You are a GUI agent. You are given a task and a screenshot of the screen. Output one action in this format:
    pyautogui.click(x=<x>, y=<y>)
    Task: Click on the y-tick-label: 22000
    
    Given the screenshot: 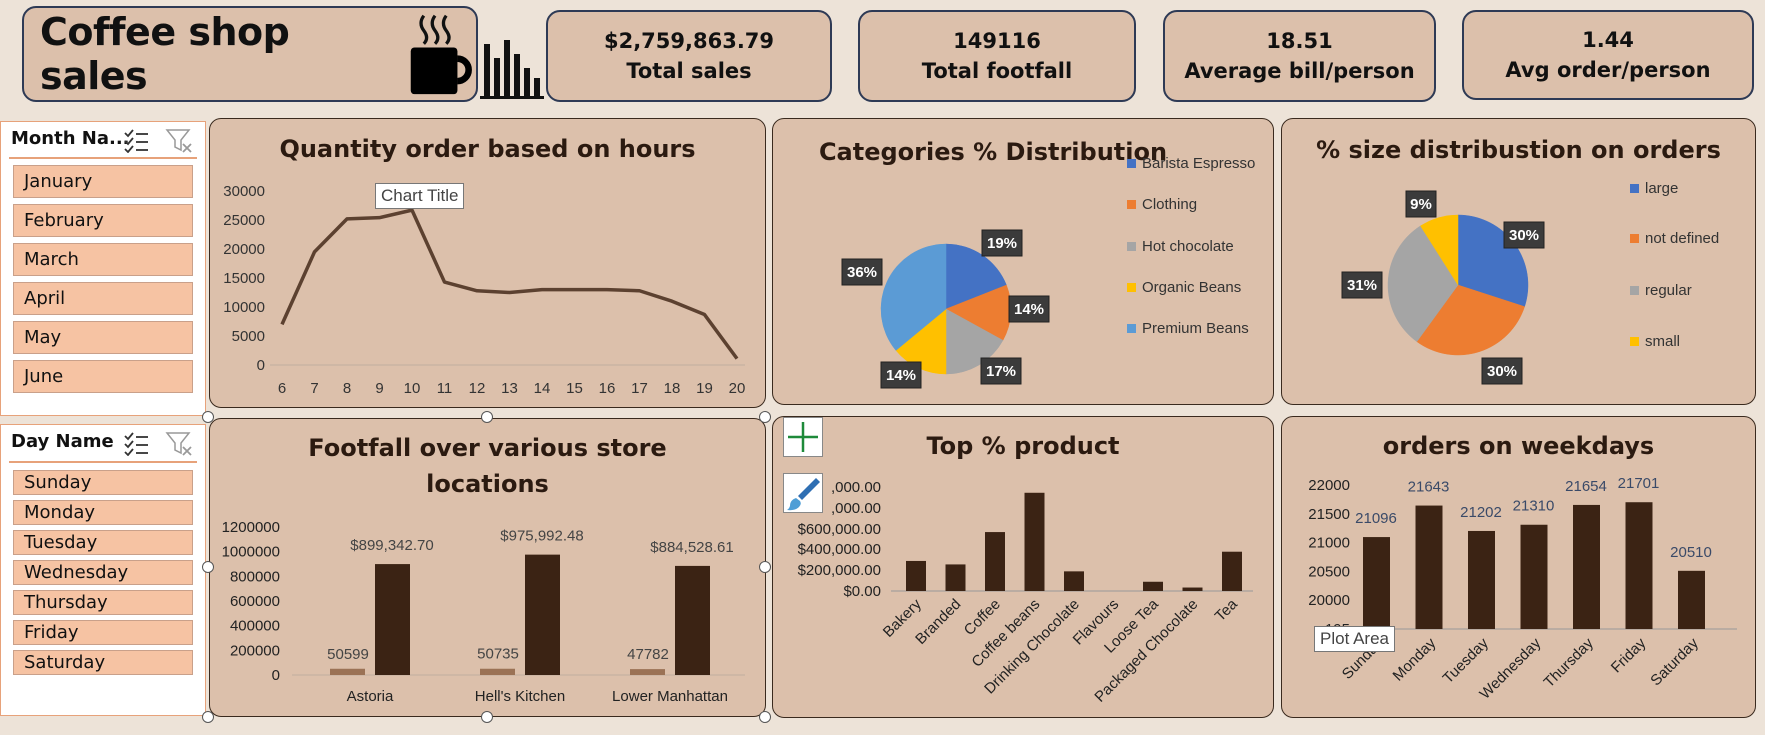 What is the action you would take?
    pyautogui.click(x=1329, y=485)
    